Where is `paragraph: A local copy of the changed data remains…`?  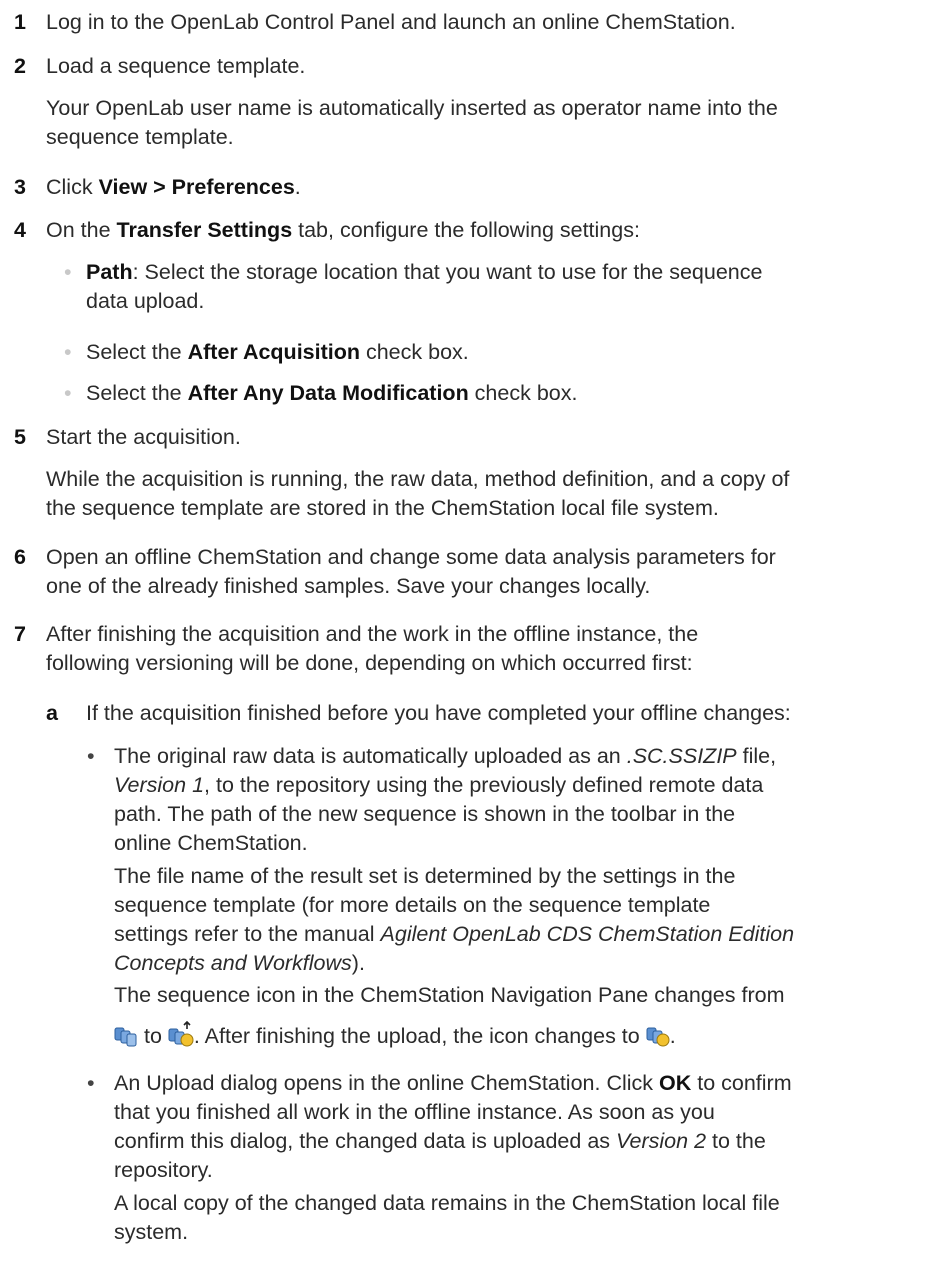 paragraph: A local copy of the changed data remains… is located at coordinates (447, 1217).